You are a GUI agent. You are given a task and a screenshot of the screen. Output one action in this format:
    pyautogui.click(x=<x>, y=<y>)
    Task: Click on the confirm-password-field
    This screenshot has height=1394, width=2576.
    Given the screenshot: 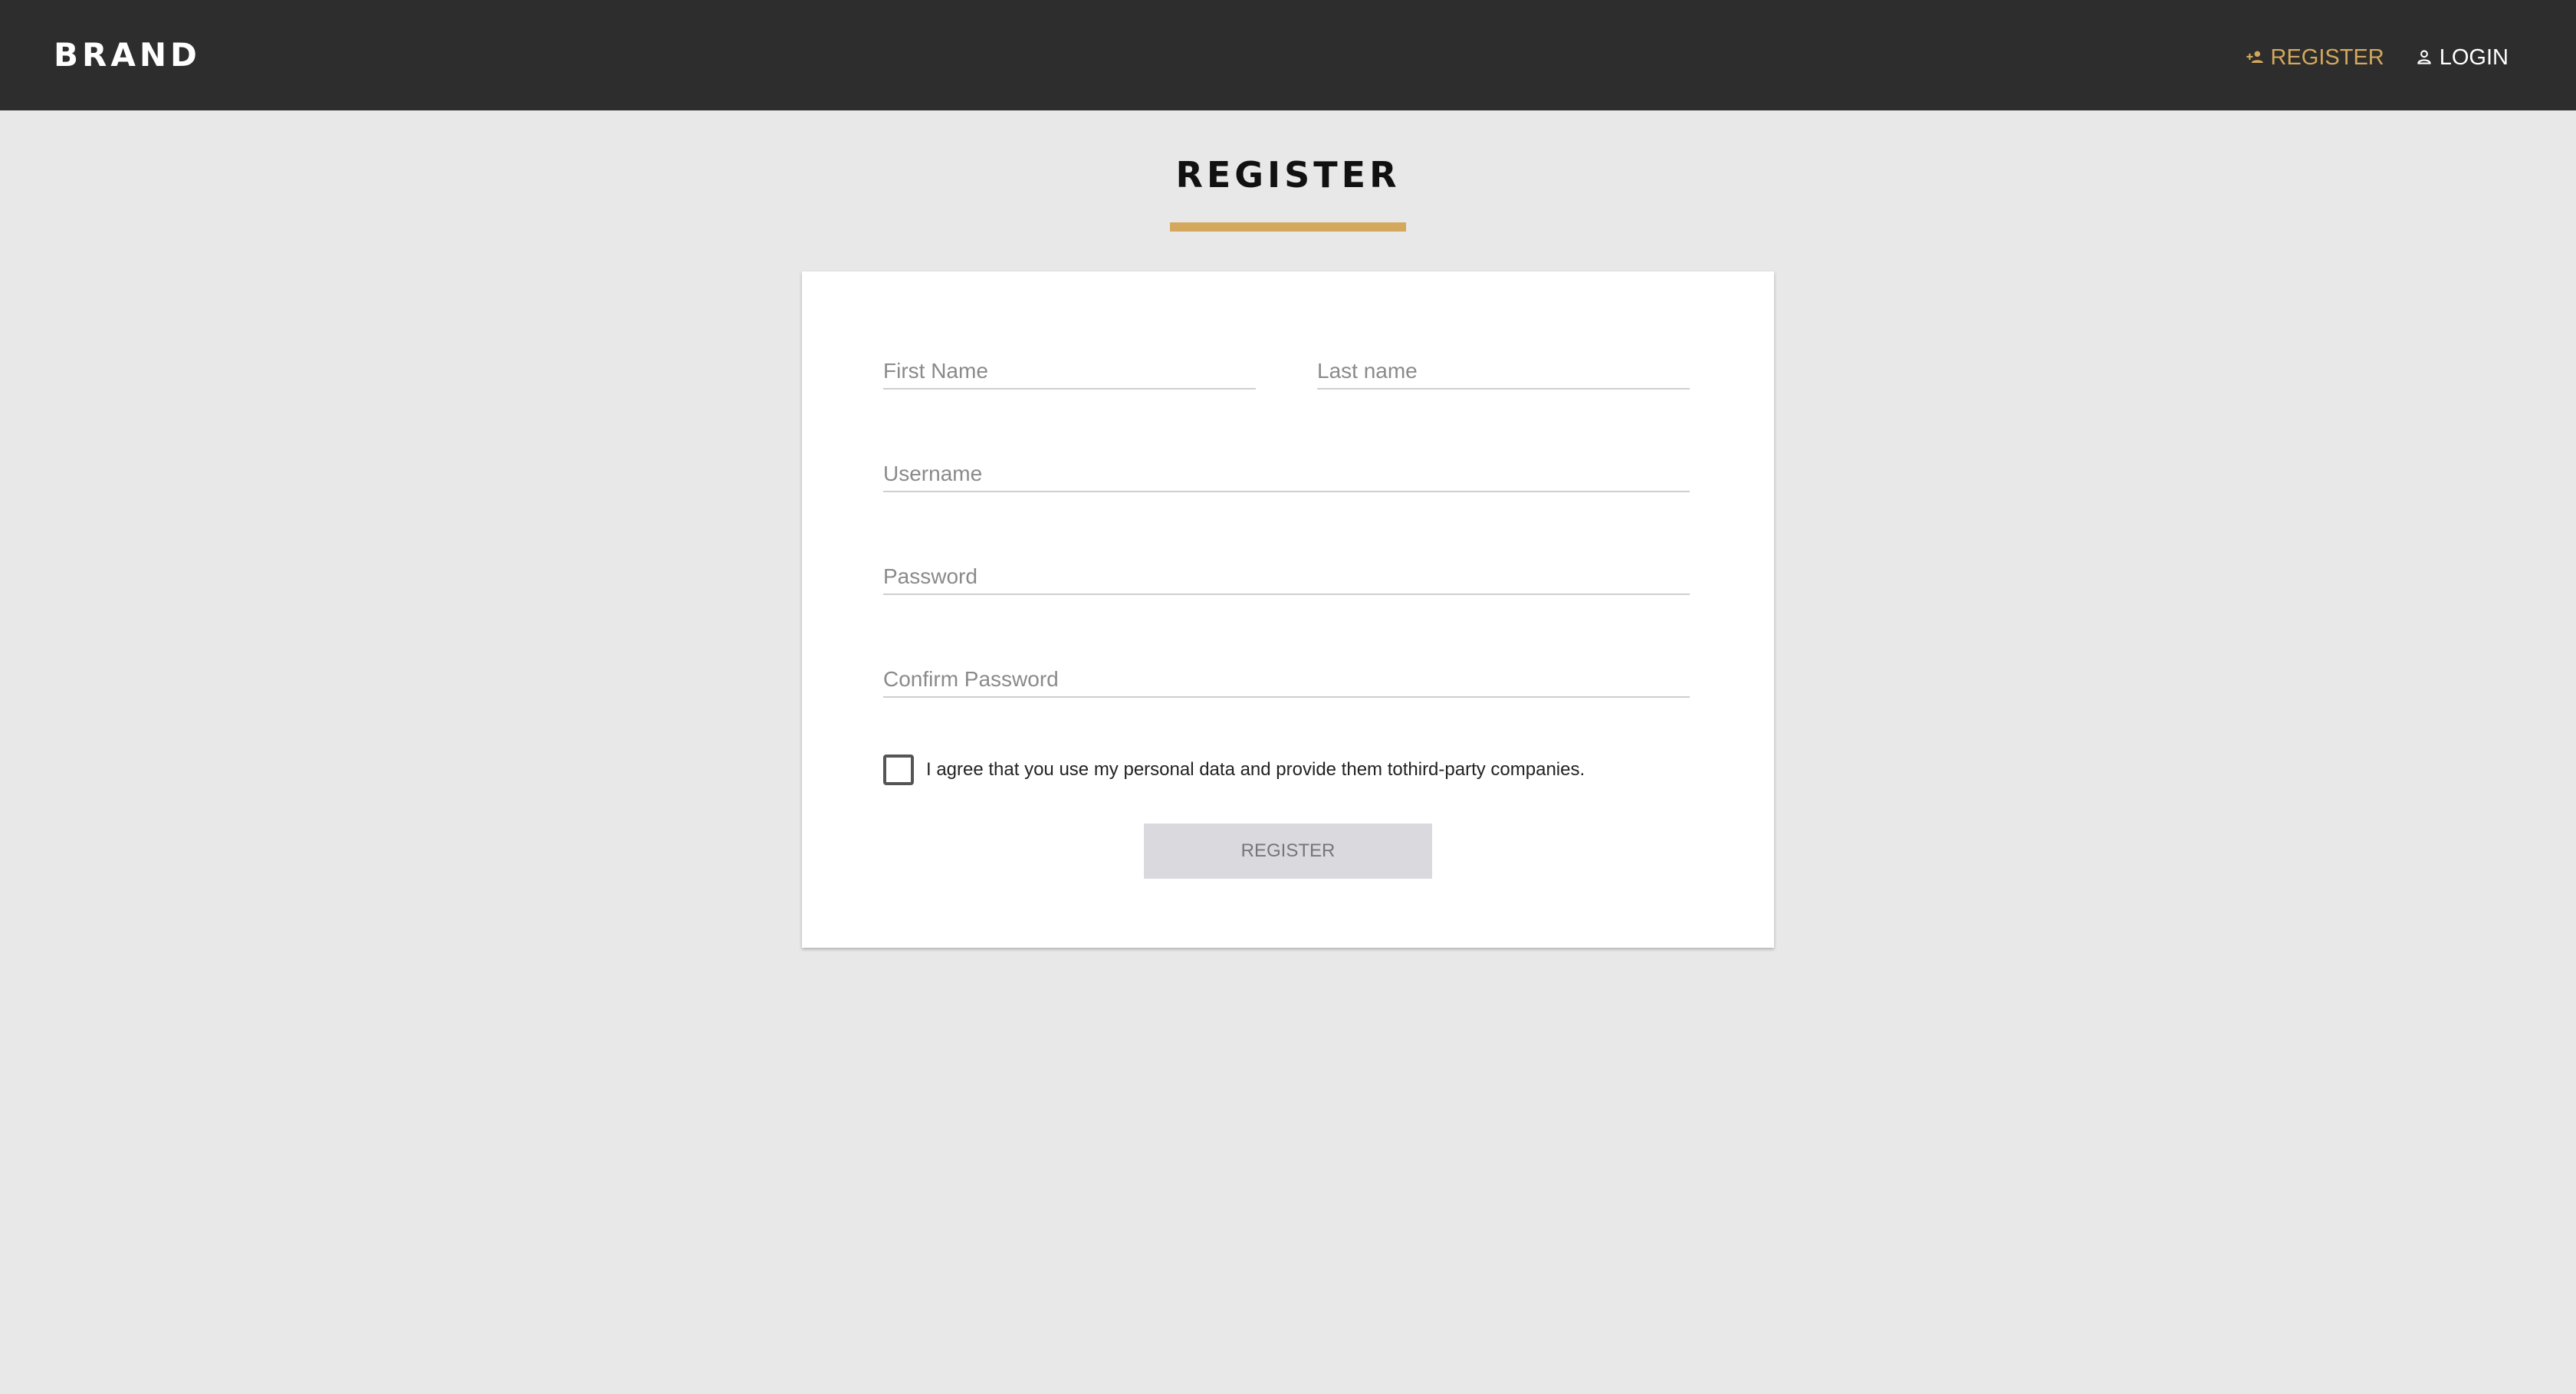 What is the action you would take?
    pyautogui.click(x=1286, y=675)
    